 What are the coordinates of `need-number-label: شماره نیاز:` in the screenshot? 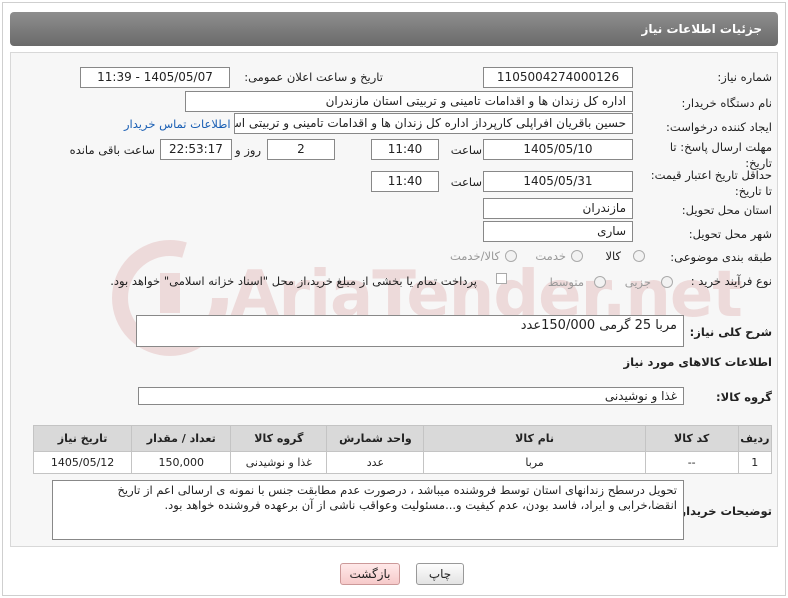 It's located at (744, 77).